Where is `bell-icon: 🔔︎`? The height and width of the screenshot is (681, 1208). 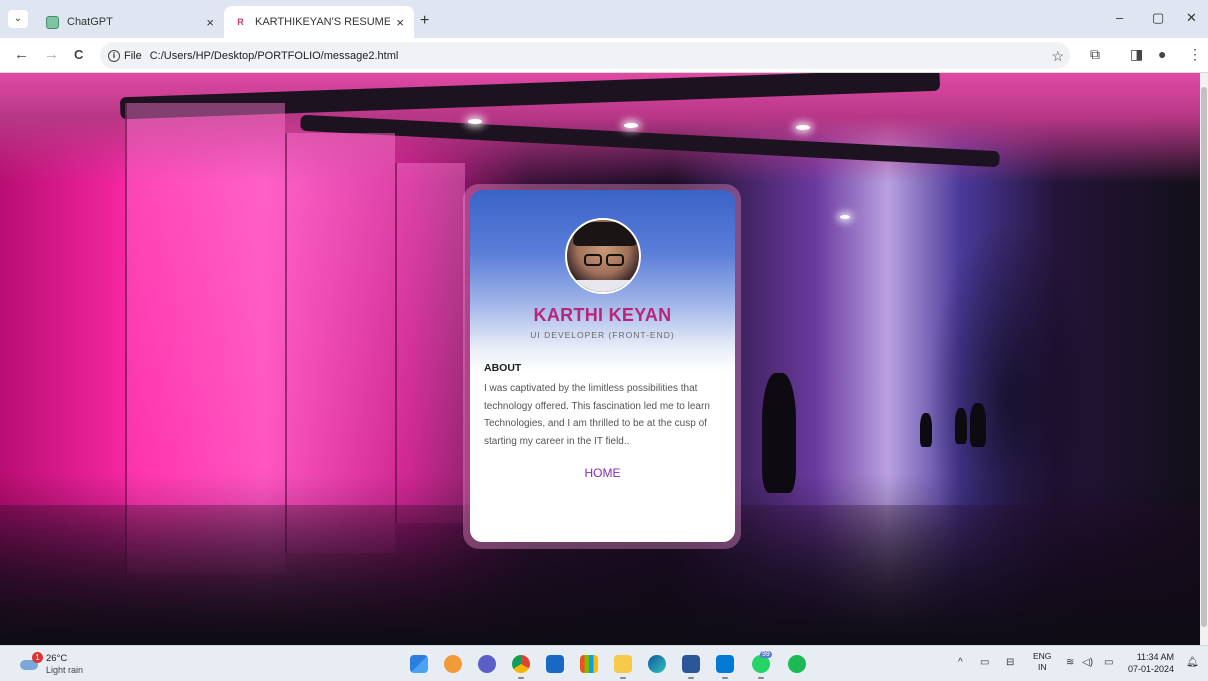 bell-icon: 🔔︎ is located at coordinates (1192, 662).